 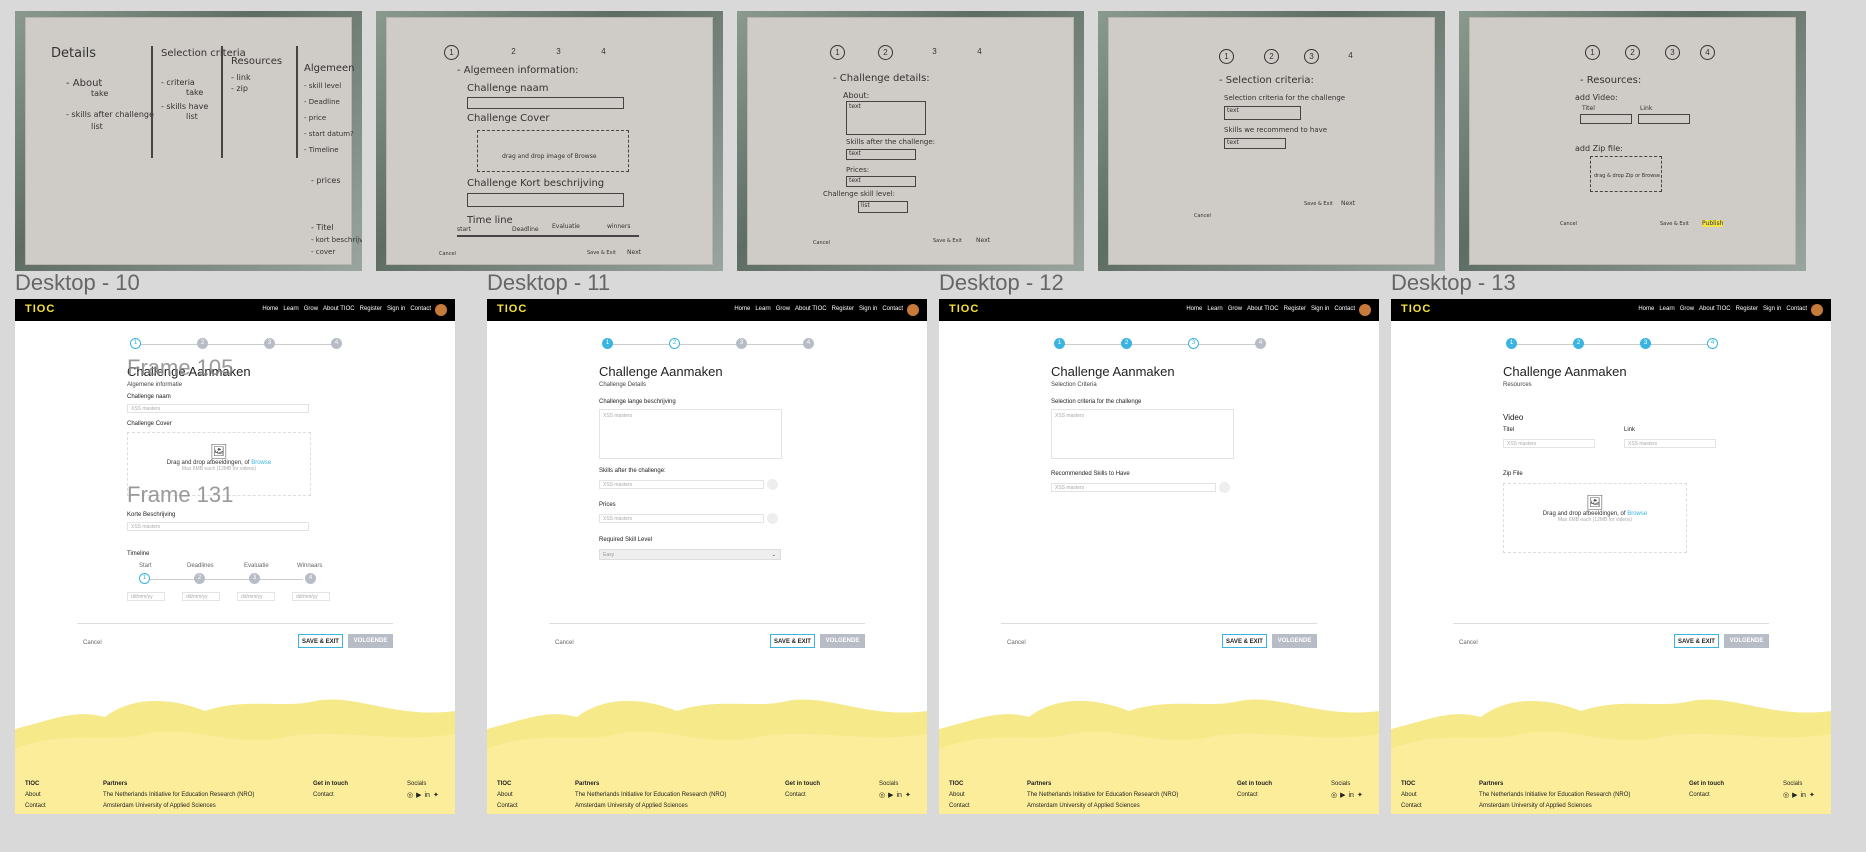 I want to click on add-skill-button, so click(x=1224, y=487).